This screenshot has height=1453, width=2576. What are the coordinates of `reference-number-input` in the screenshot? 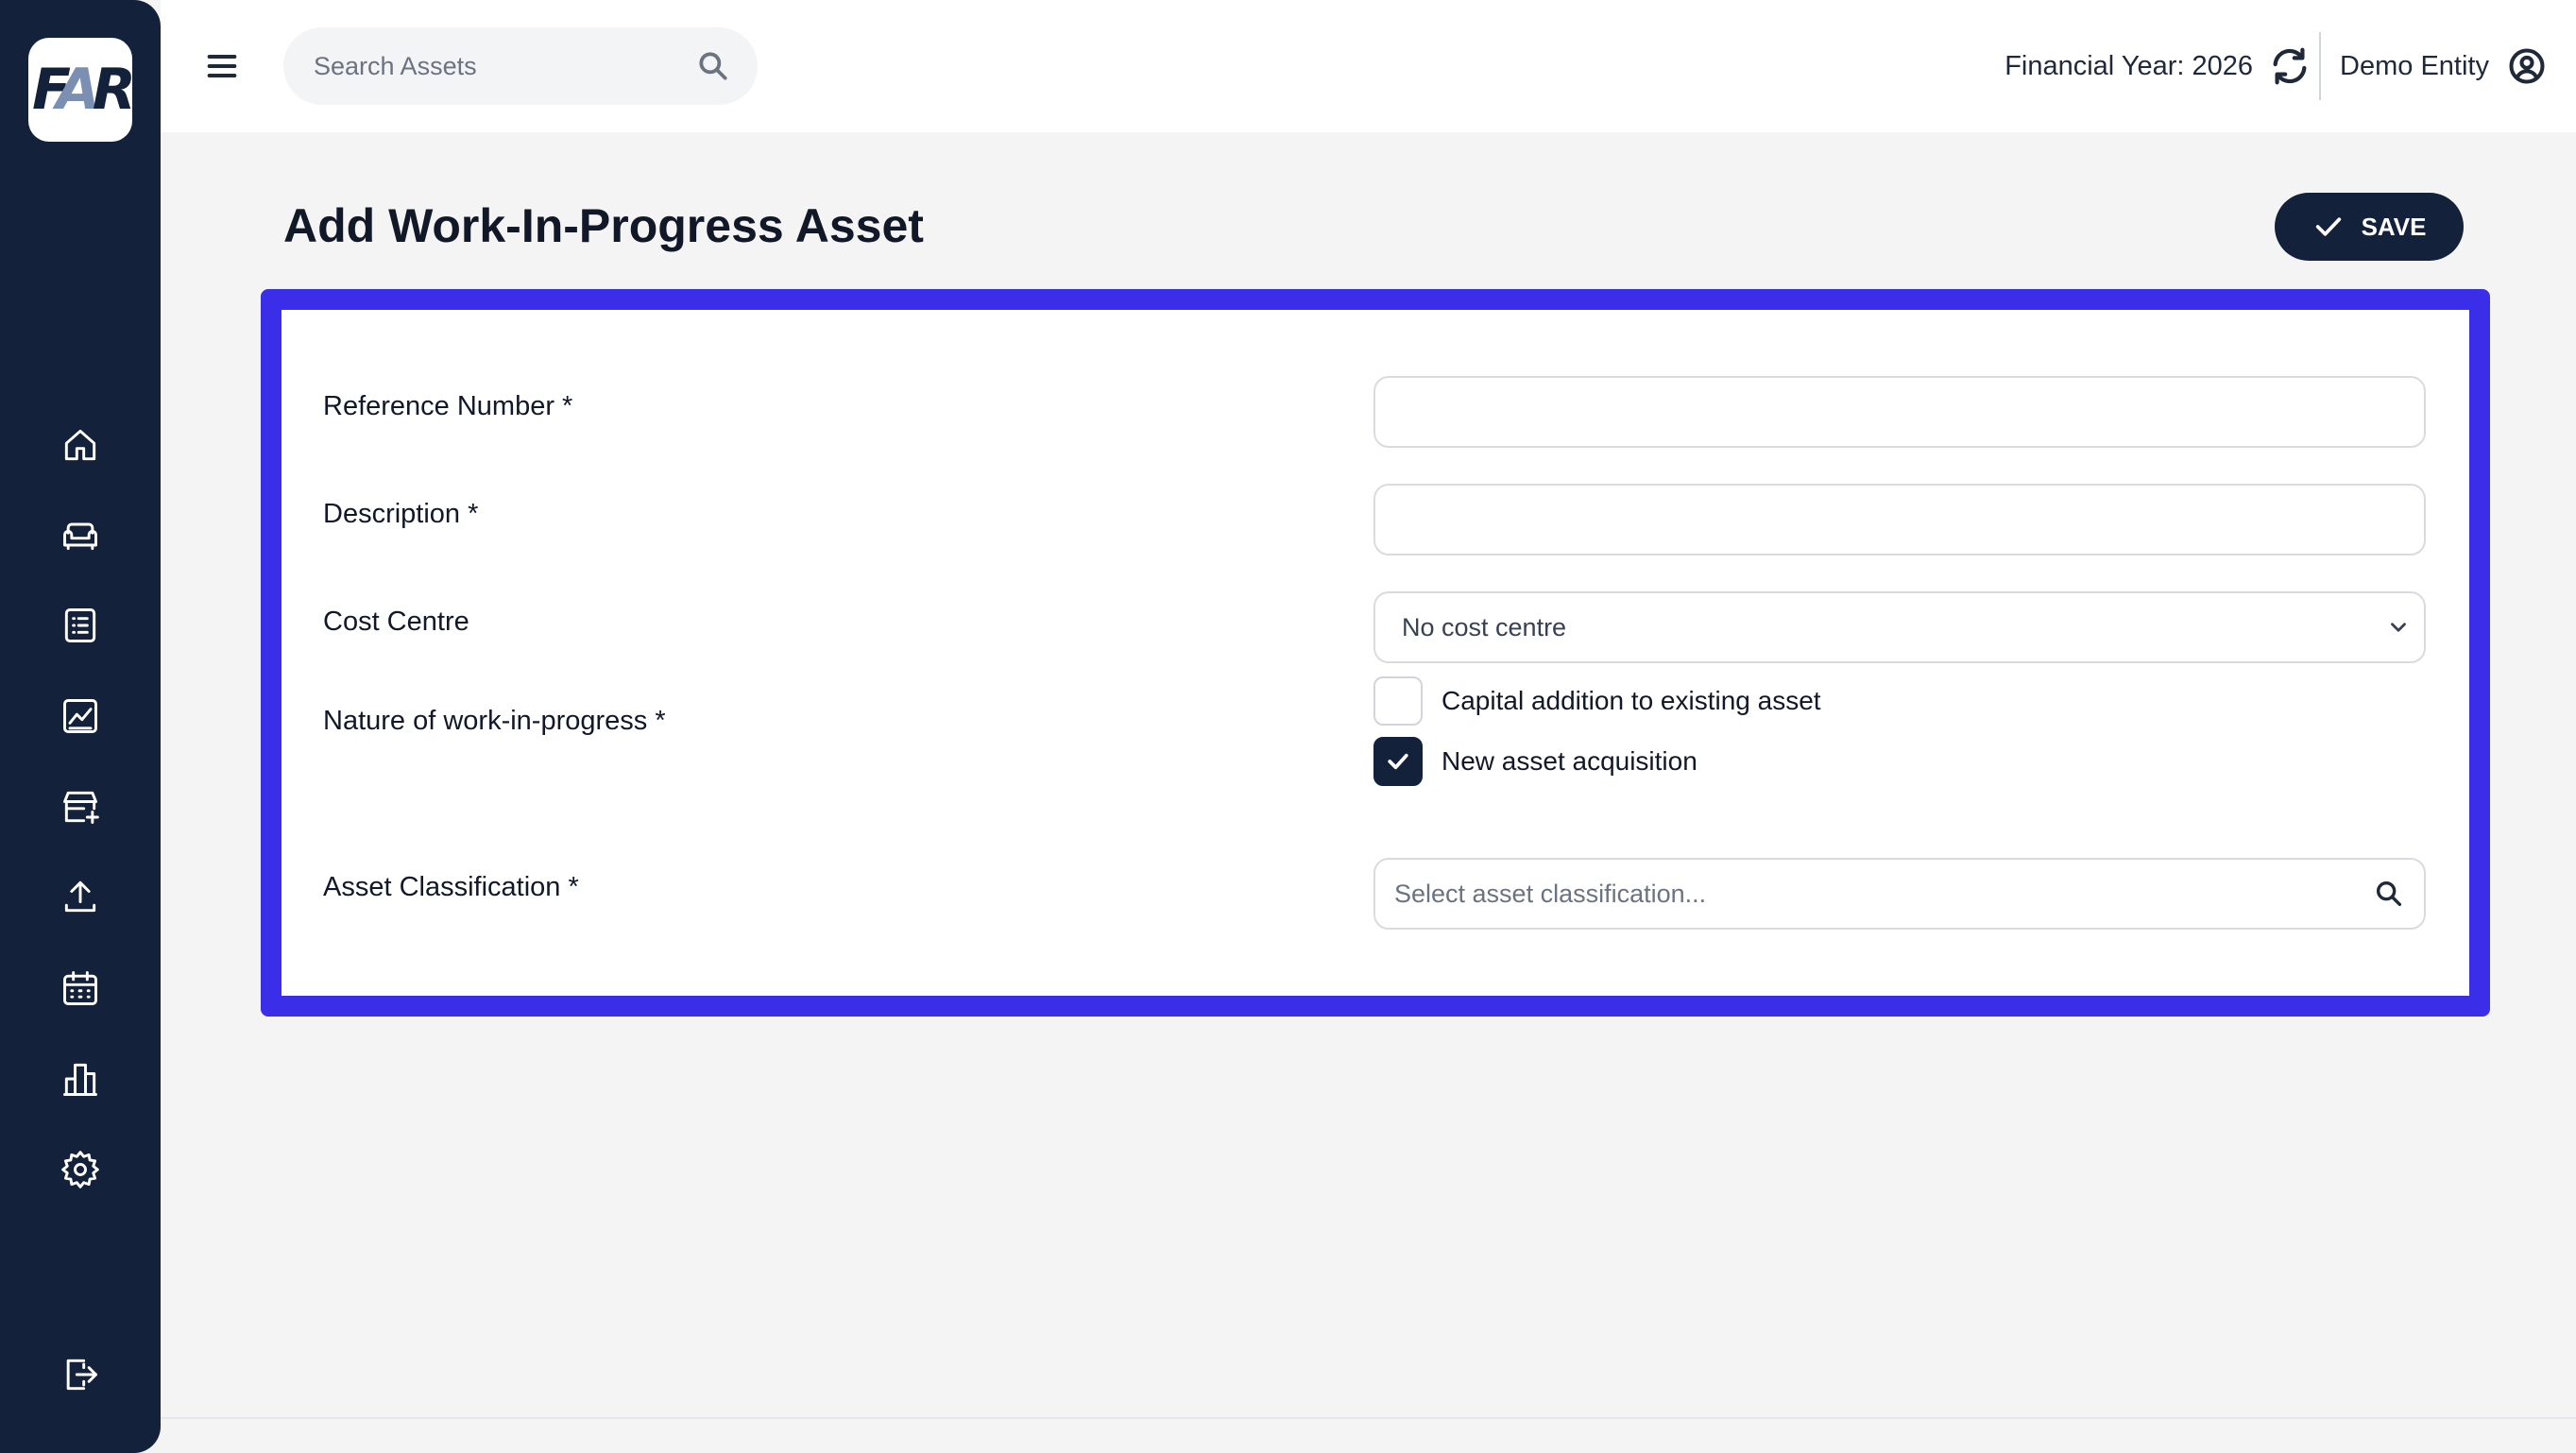 It's located at (1900, 412).